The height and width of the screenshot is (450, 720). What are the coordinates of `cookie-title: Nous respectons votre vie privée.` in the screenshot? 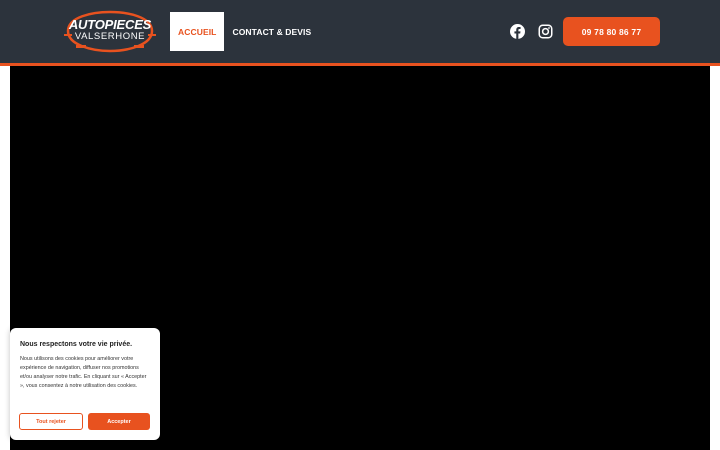 It's located at (76, 344).